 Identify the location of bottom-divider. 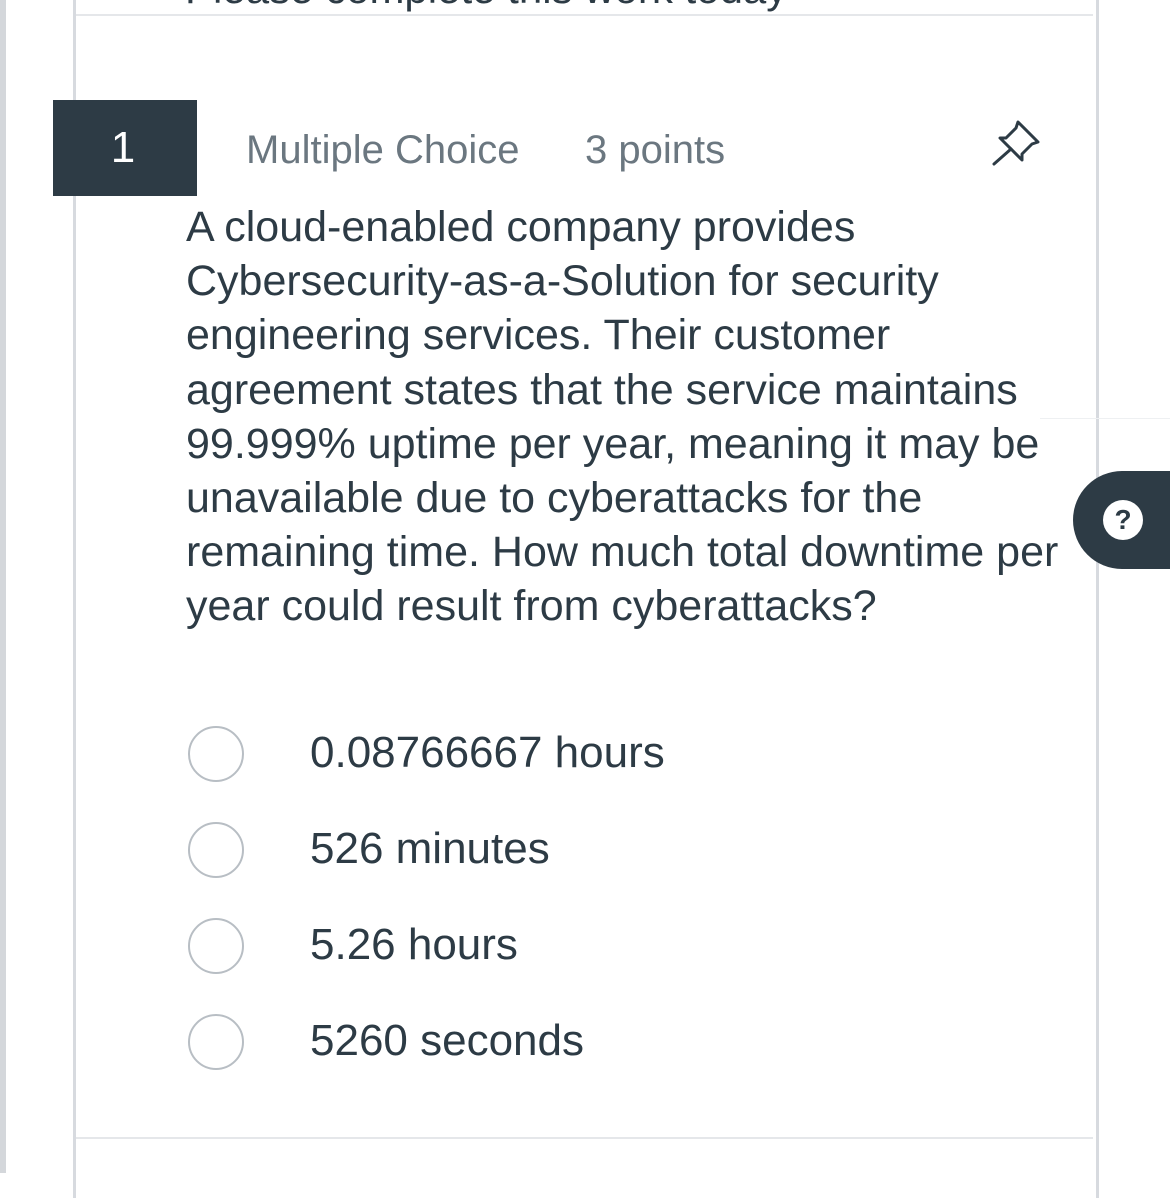
(584, 1138).